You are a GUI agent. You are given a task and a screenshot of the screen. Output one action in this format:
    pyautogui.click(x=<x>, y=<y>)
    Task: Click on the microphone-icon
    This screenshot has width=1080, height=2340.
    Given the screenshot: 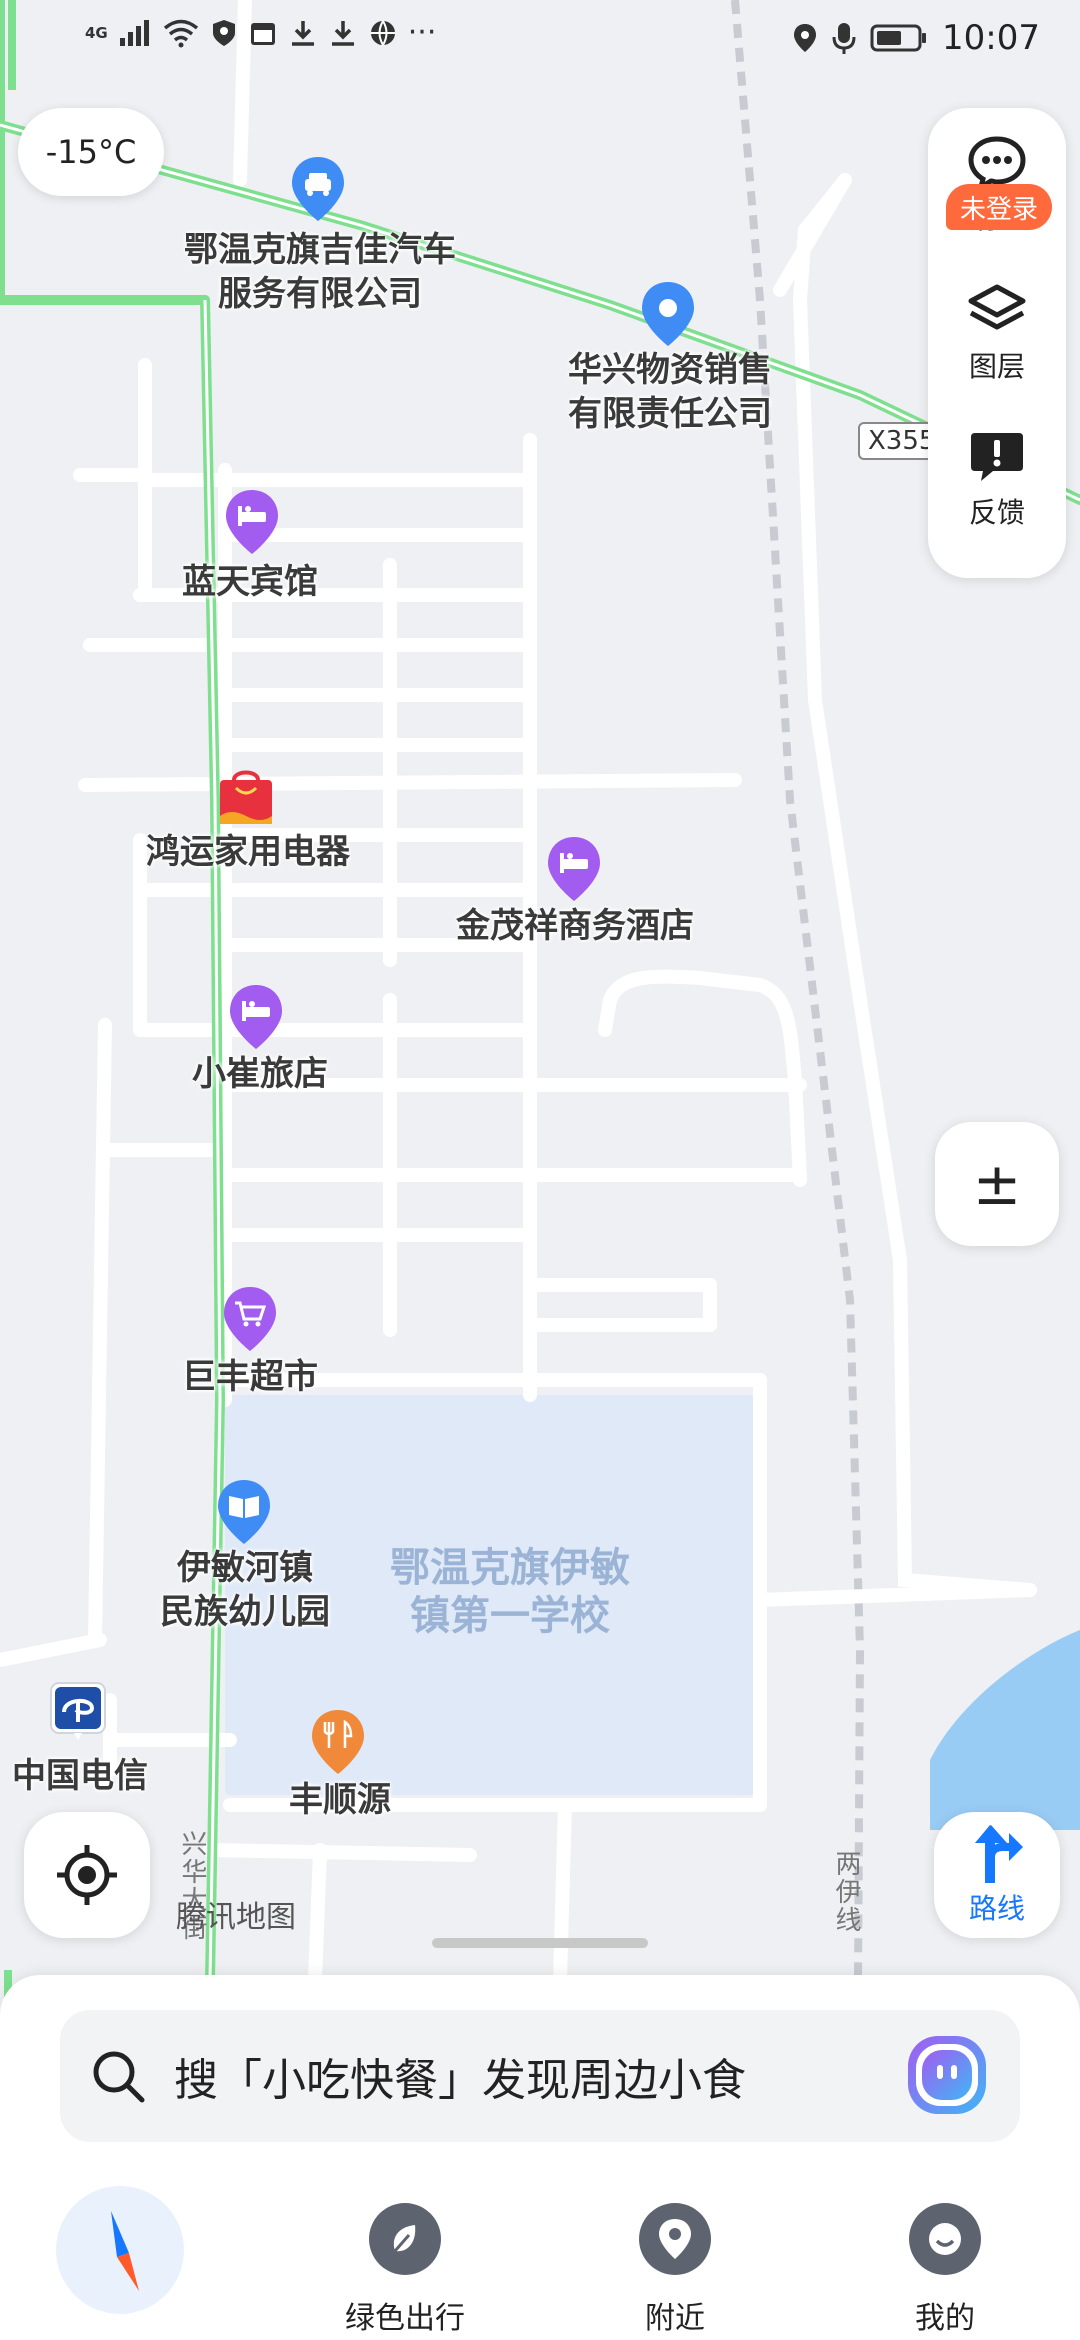 What is the action you would take?
    pyautogui.click(x=844, y=38)
    